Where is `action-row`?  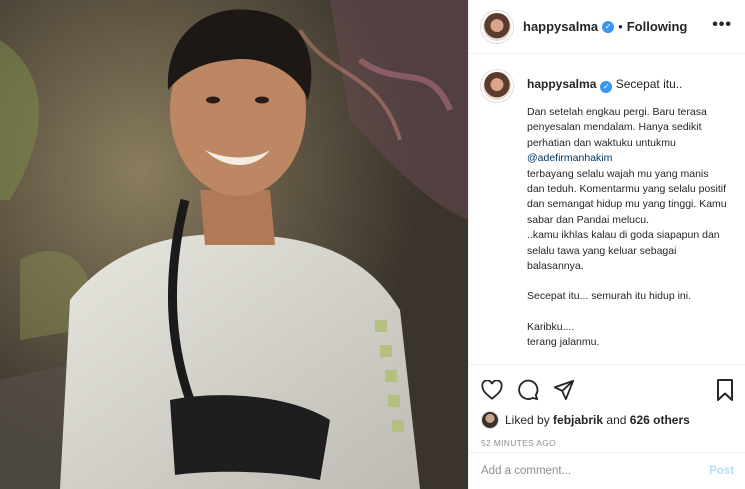
action-row is located at coordinates (607, 390).